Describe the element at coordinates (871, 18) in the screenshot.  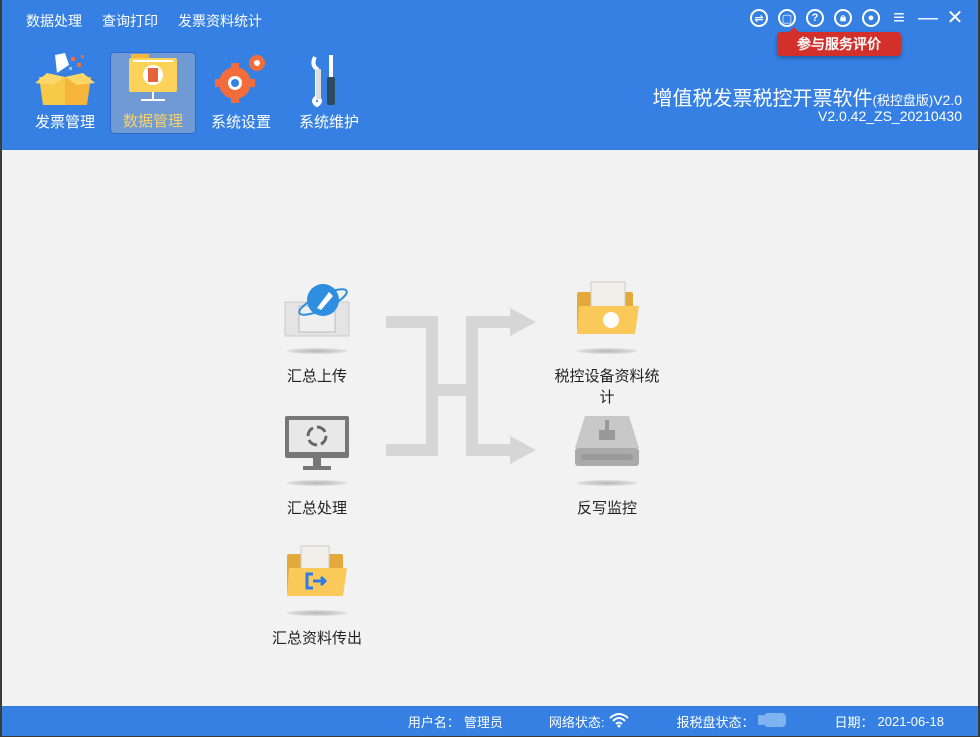
I see `user-icon: ●` at that location.